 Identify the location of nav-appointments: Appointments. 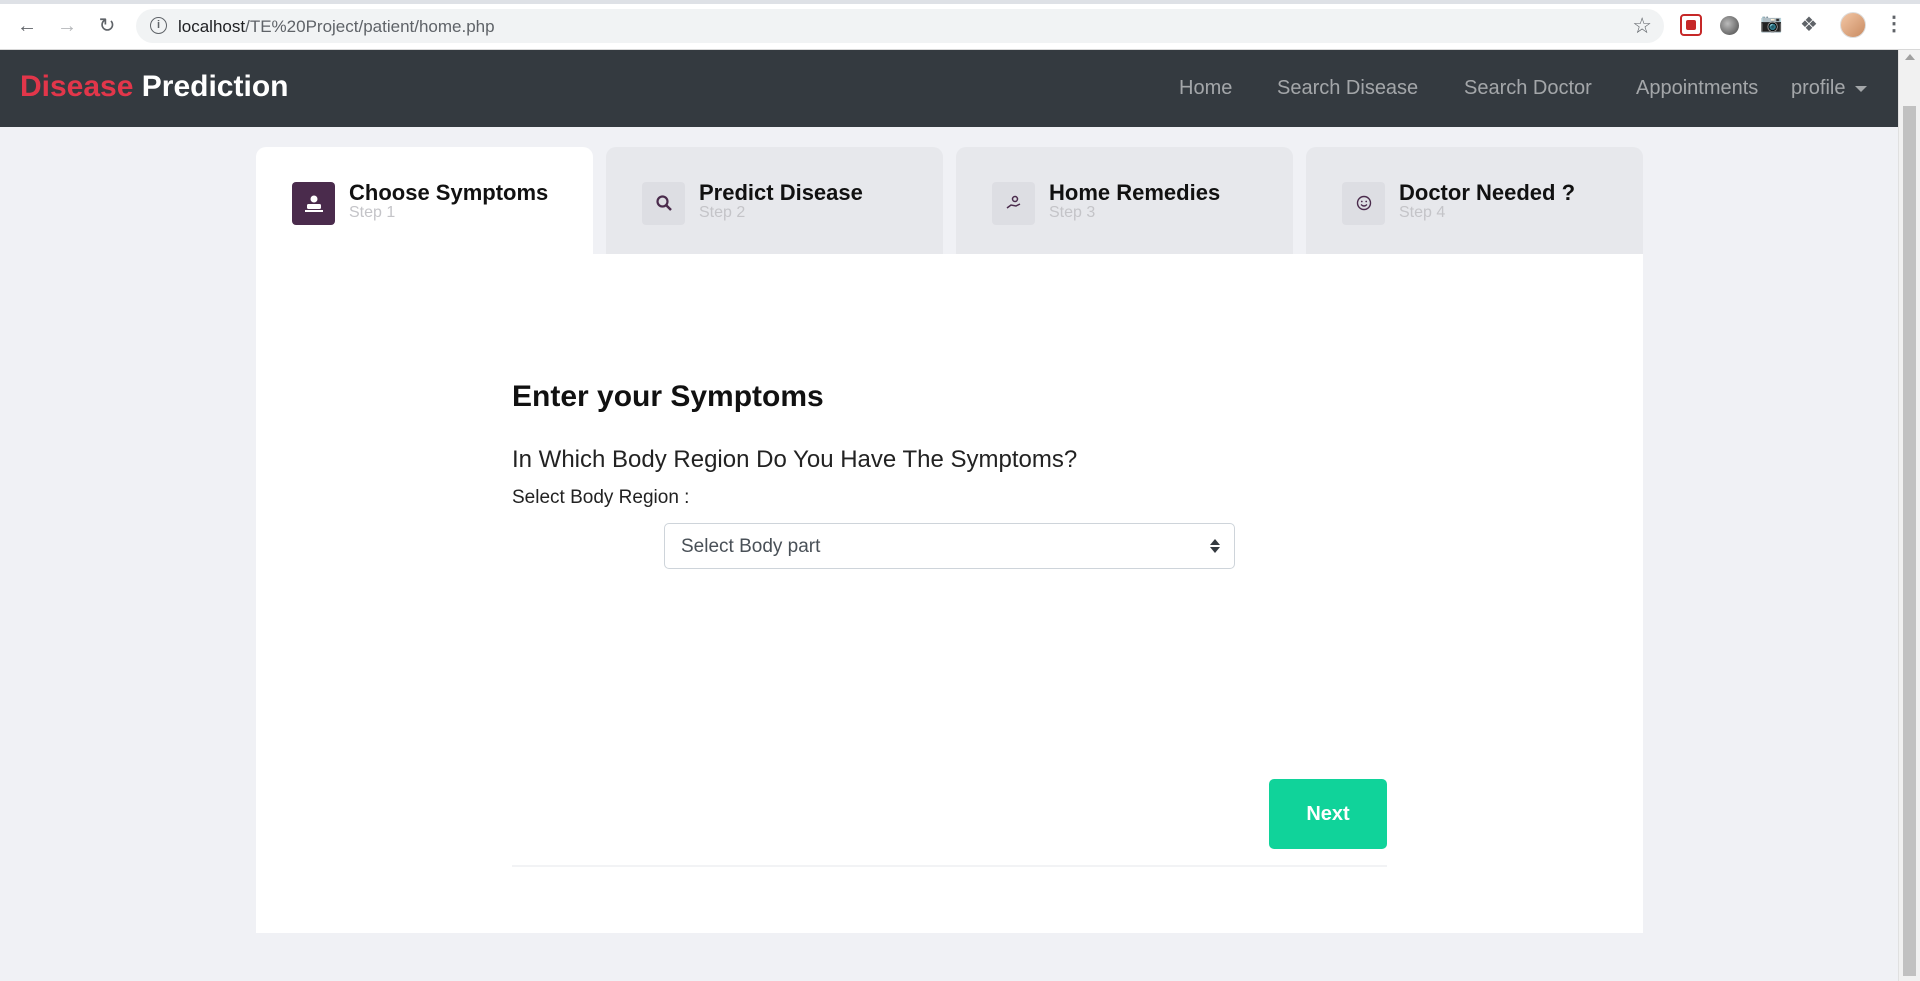
(1697, 88).